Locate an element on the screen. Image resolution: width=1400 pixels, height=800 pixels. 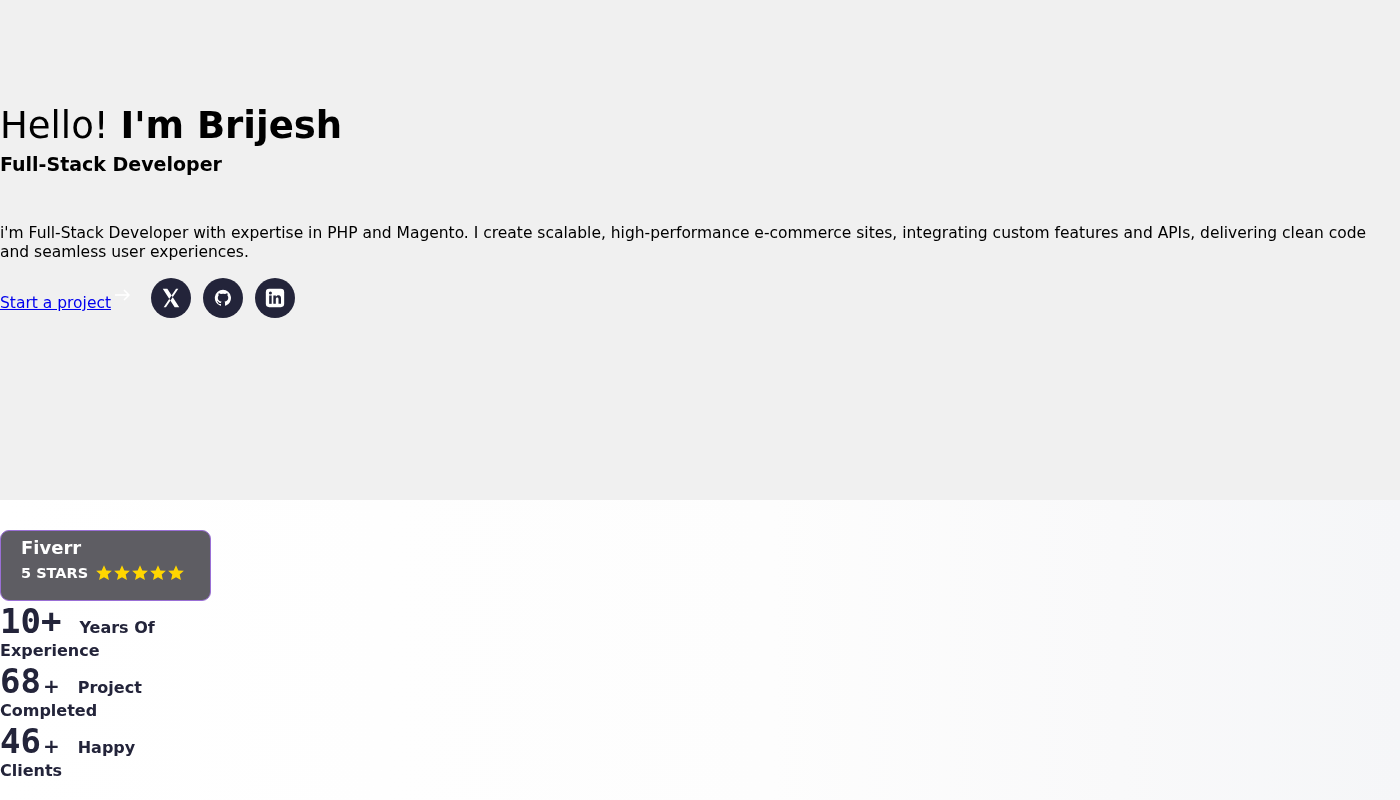
github-logo-icon is located at coordinates (223, 298).